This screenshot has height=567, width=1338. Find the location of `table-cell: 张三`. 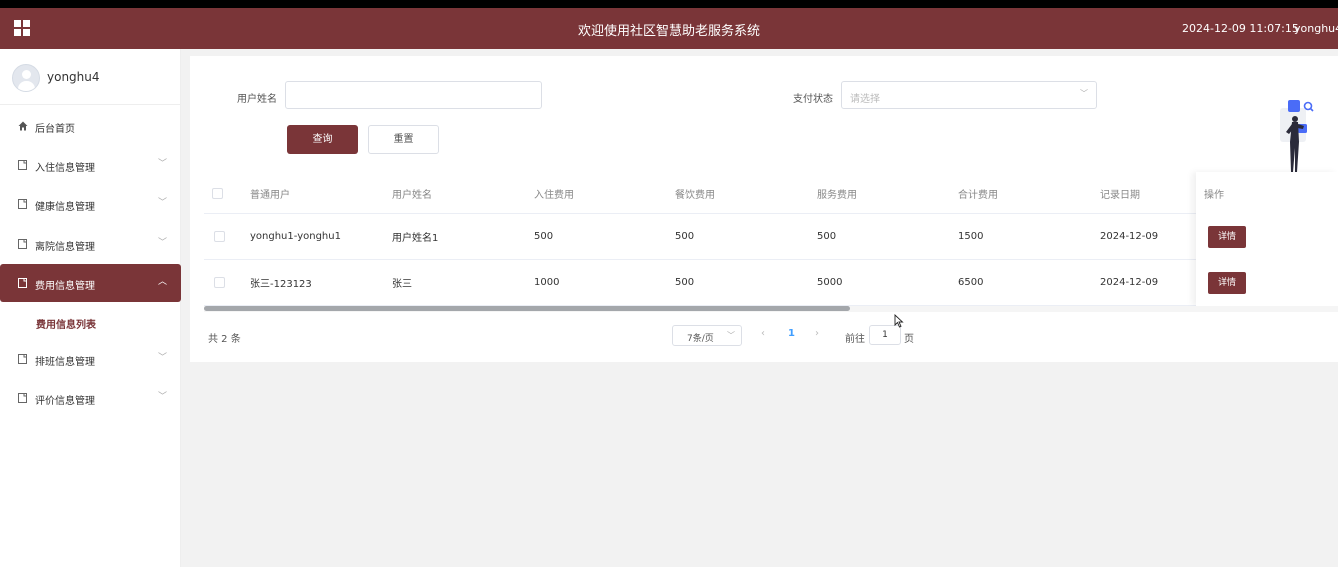

table-cell: 张三 is located at coordinates (402, 284).